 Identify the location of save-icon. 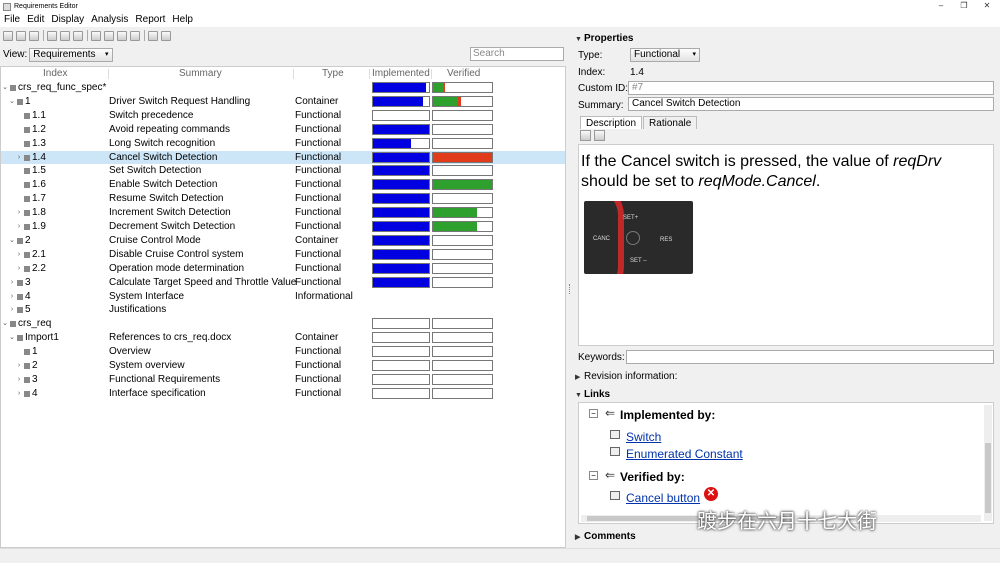
(34, 35).